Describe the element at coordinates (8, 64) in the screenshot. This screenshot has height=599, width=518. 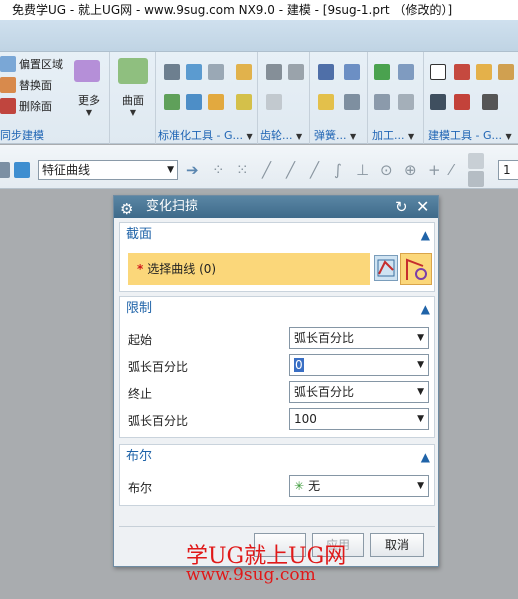
I see `offset-region-icon` at that location.